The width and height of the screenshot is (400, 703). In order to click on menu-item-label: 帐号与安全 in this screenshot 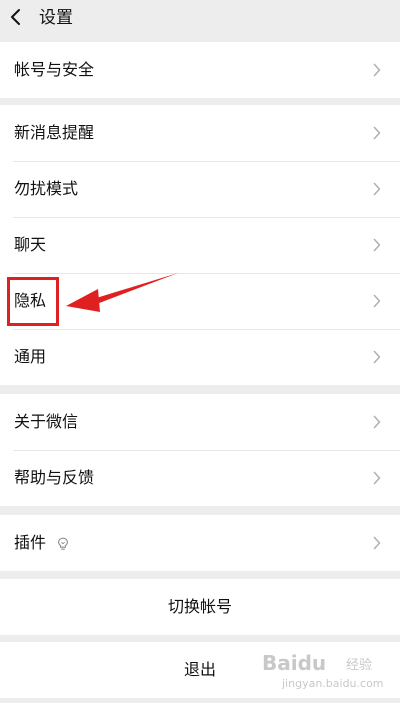, I will do `click(54, 69)`.